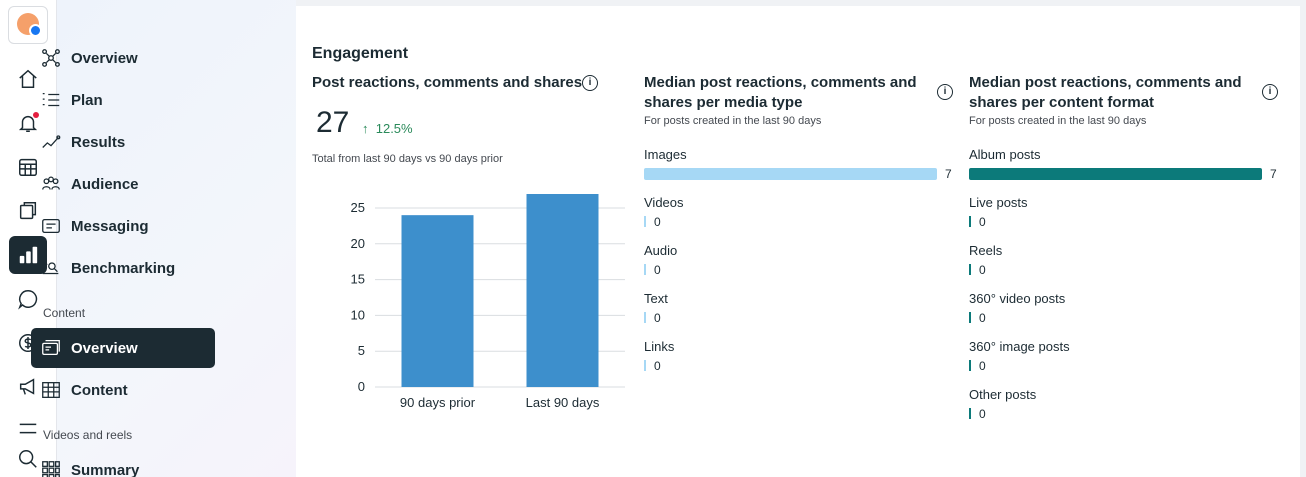 The width and height of the screenshot is (1306, 477). I want to click on people-icon, so click(51, 183).